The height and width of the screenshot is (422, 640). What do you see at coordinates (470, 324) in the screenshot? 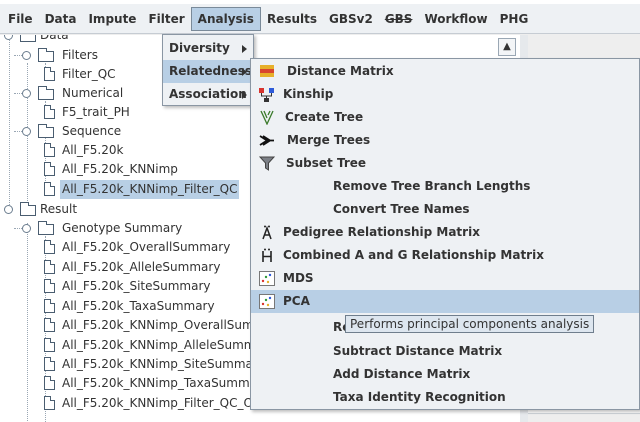
I see `pca-tooltip: Performs principal components analysis` at bounding box center [470, 324].